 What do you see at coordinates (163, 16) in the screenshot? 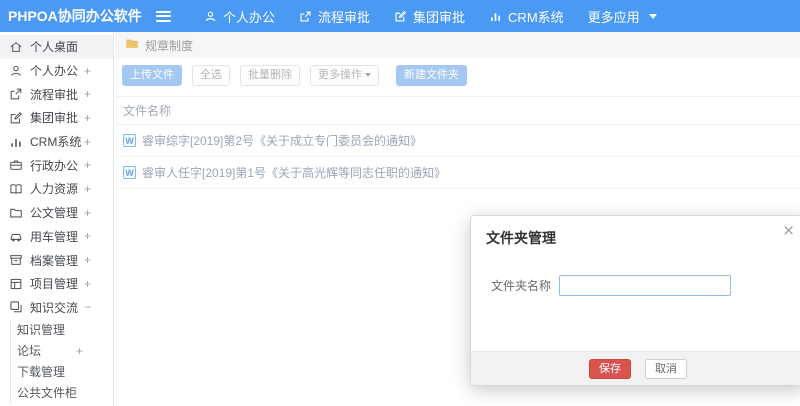
I see `sidebar-toggle-button` at bounding box center [163, 16].